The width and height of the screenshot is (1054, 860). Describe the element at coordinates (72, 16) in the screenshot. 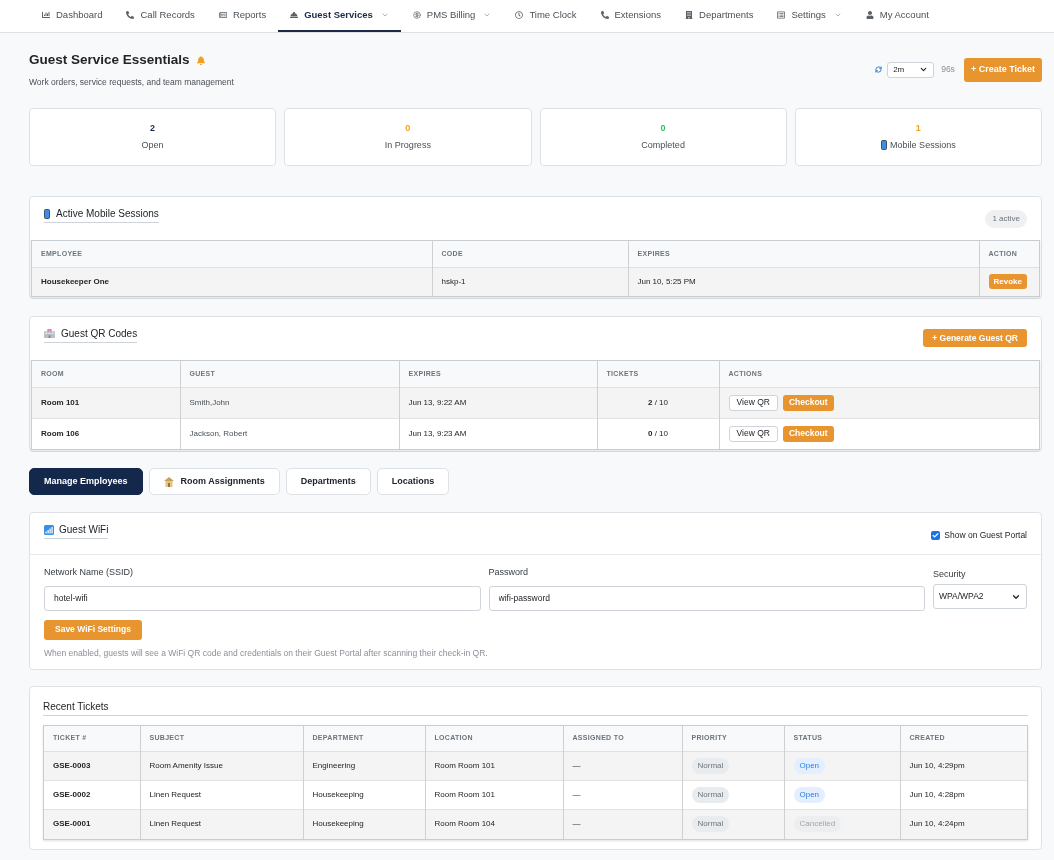

I see `nav-tab: Dashboard` at that location.